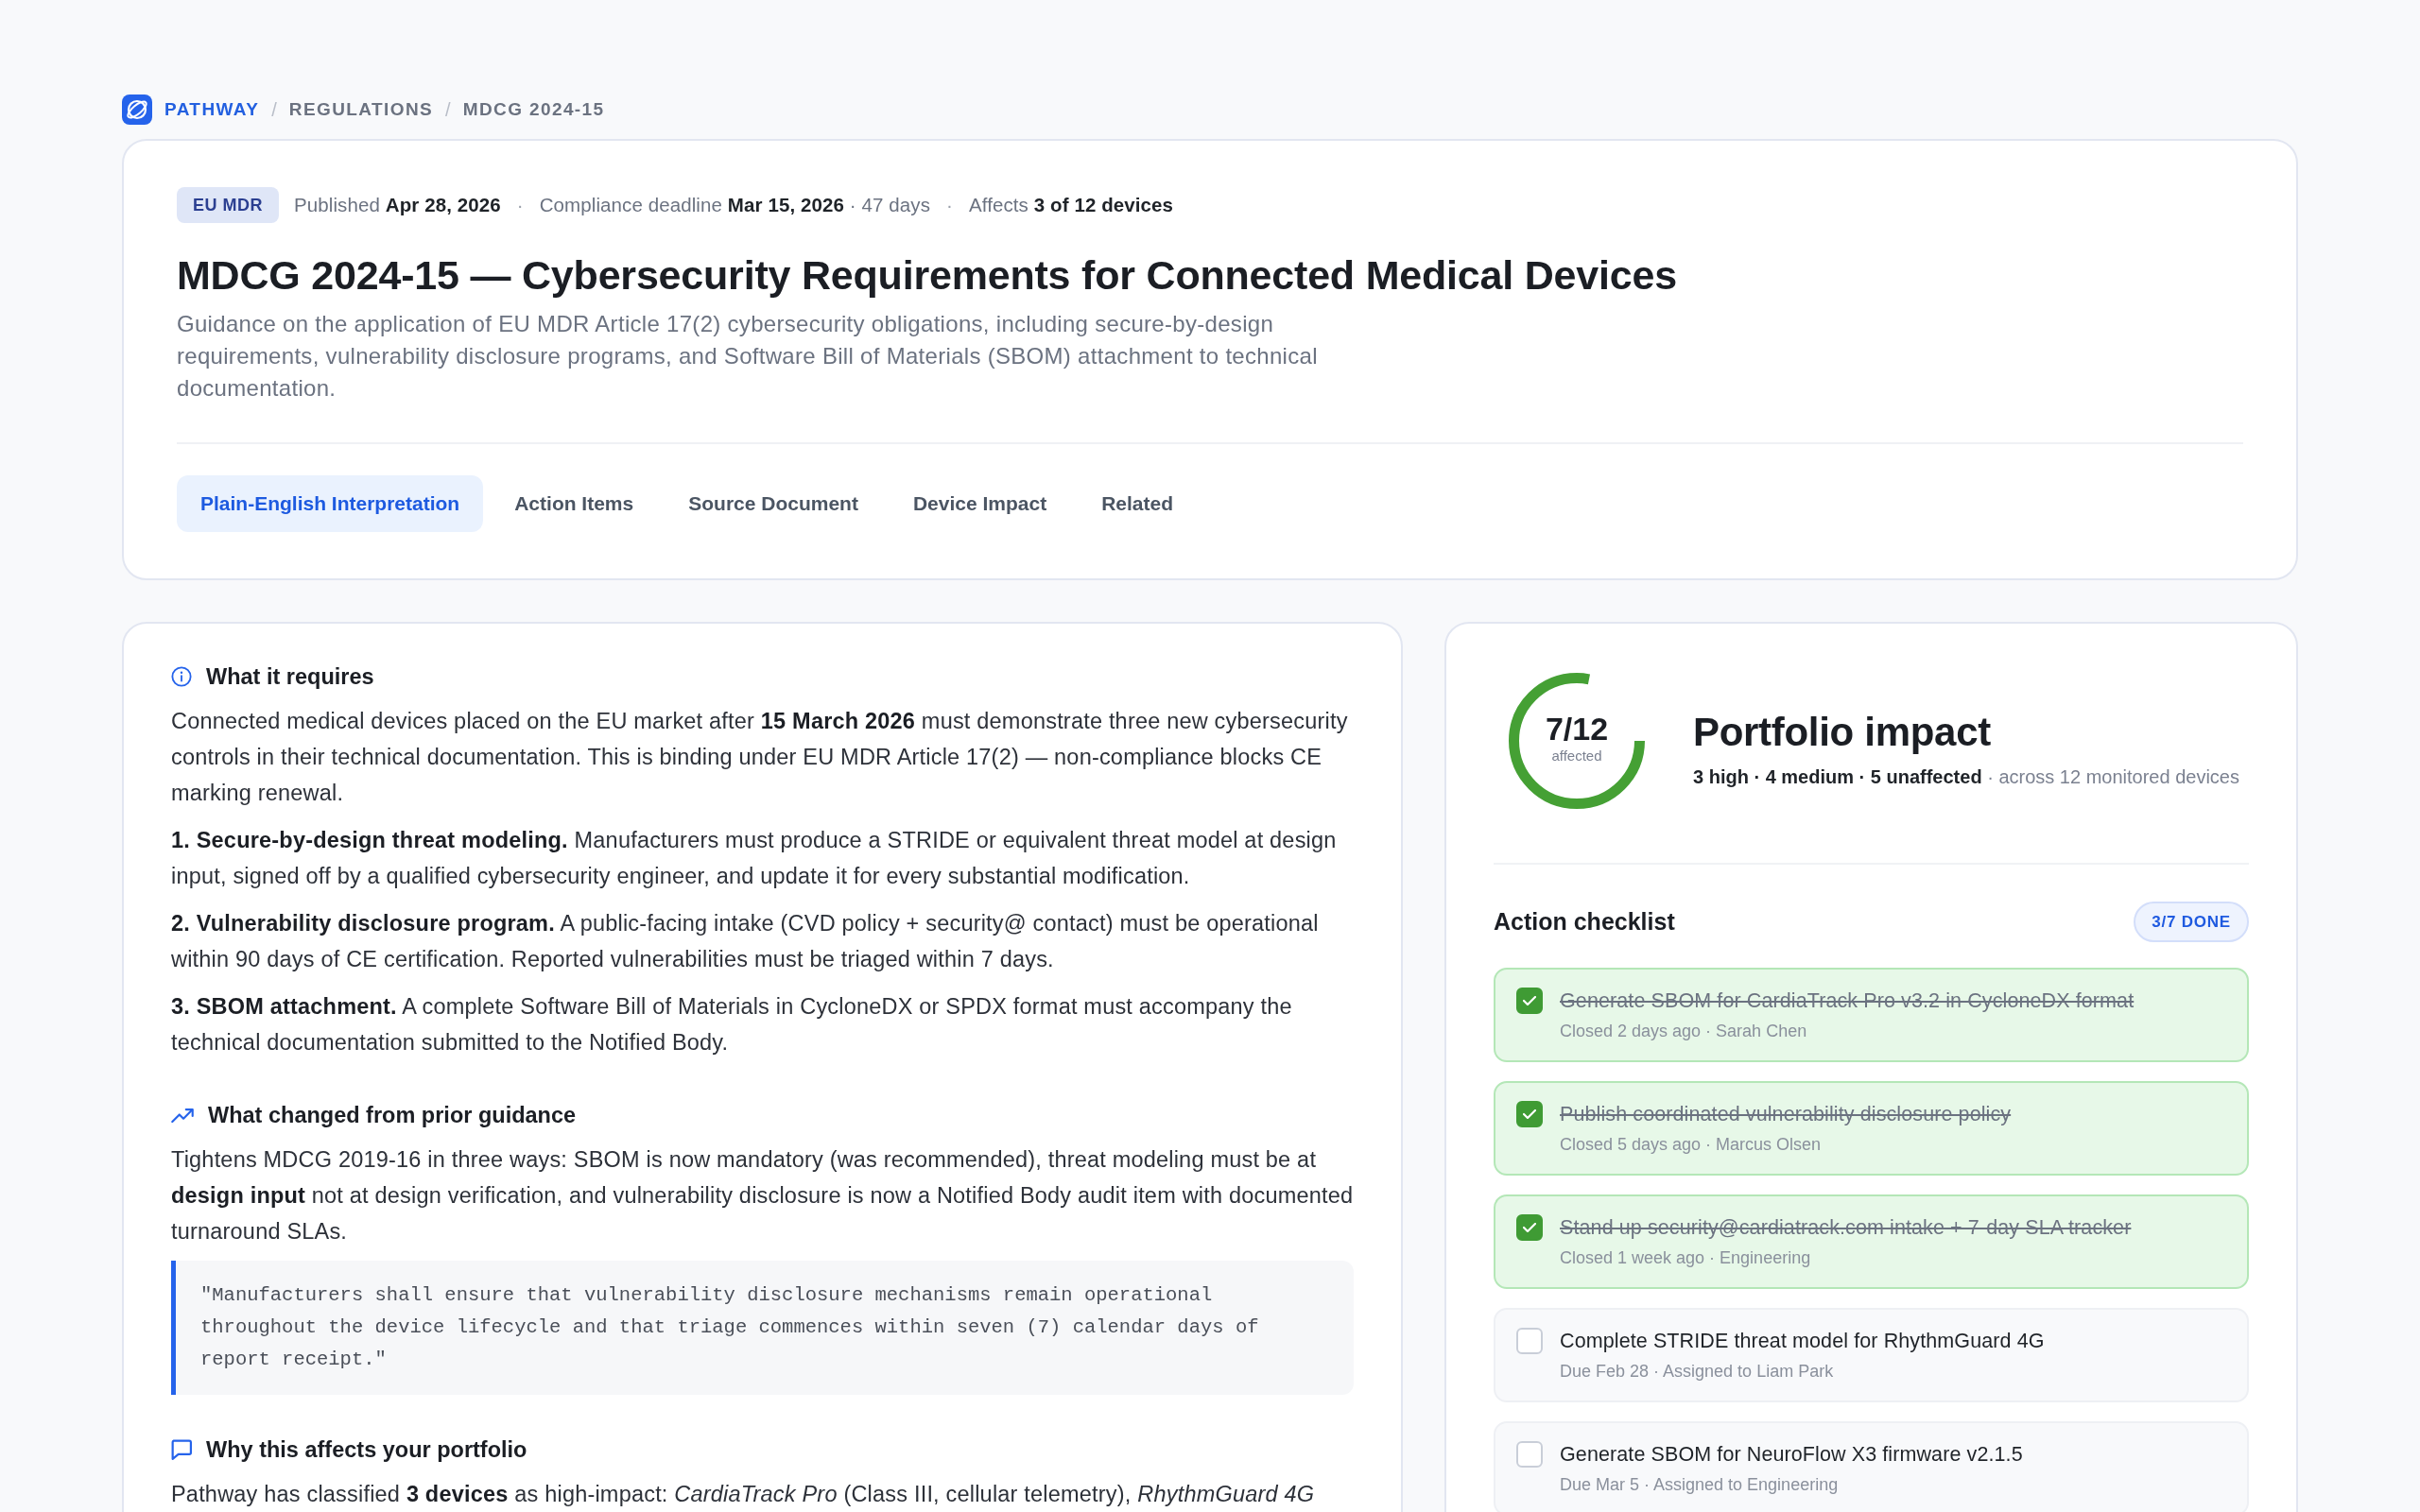  I want to click on tab: Source Document, so click(774, 503).